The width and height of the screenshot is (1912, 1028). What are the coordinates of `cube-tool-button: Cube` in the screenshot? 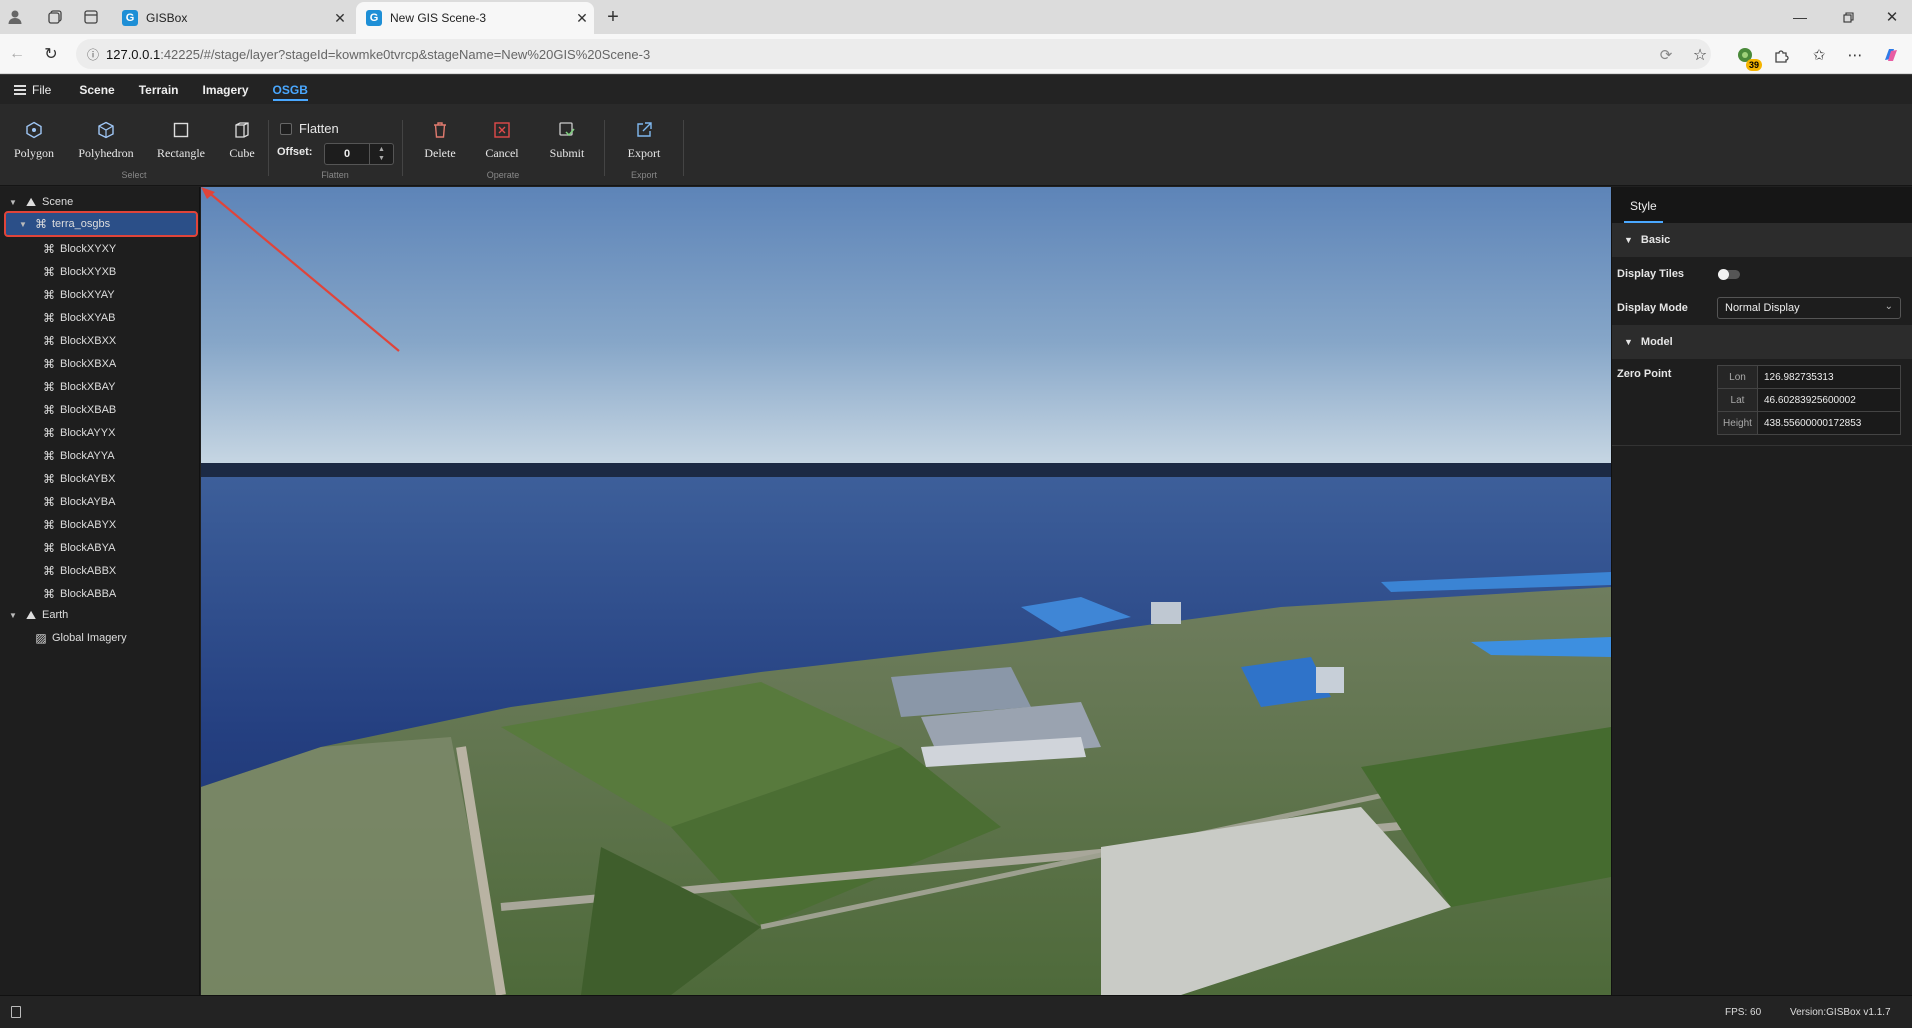 It's located at (242, 139).